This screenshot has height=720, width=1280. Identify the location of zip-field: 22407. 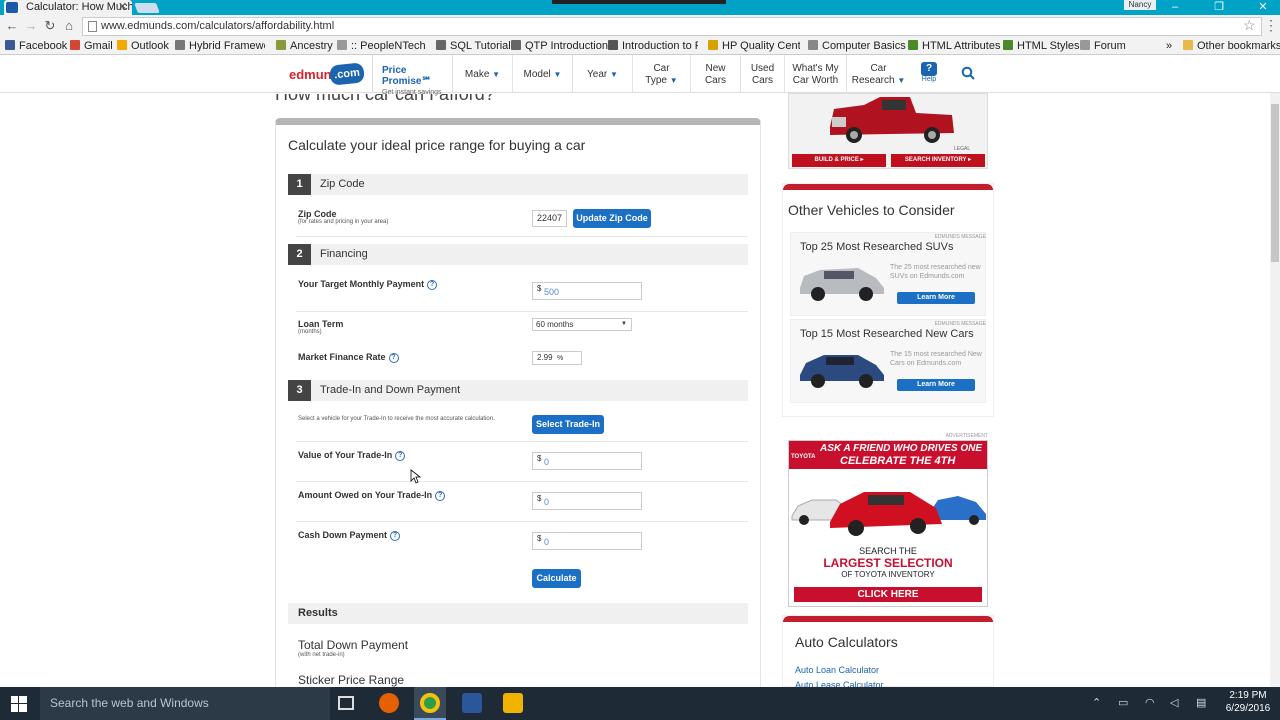
(549, 218).